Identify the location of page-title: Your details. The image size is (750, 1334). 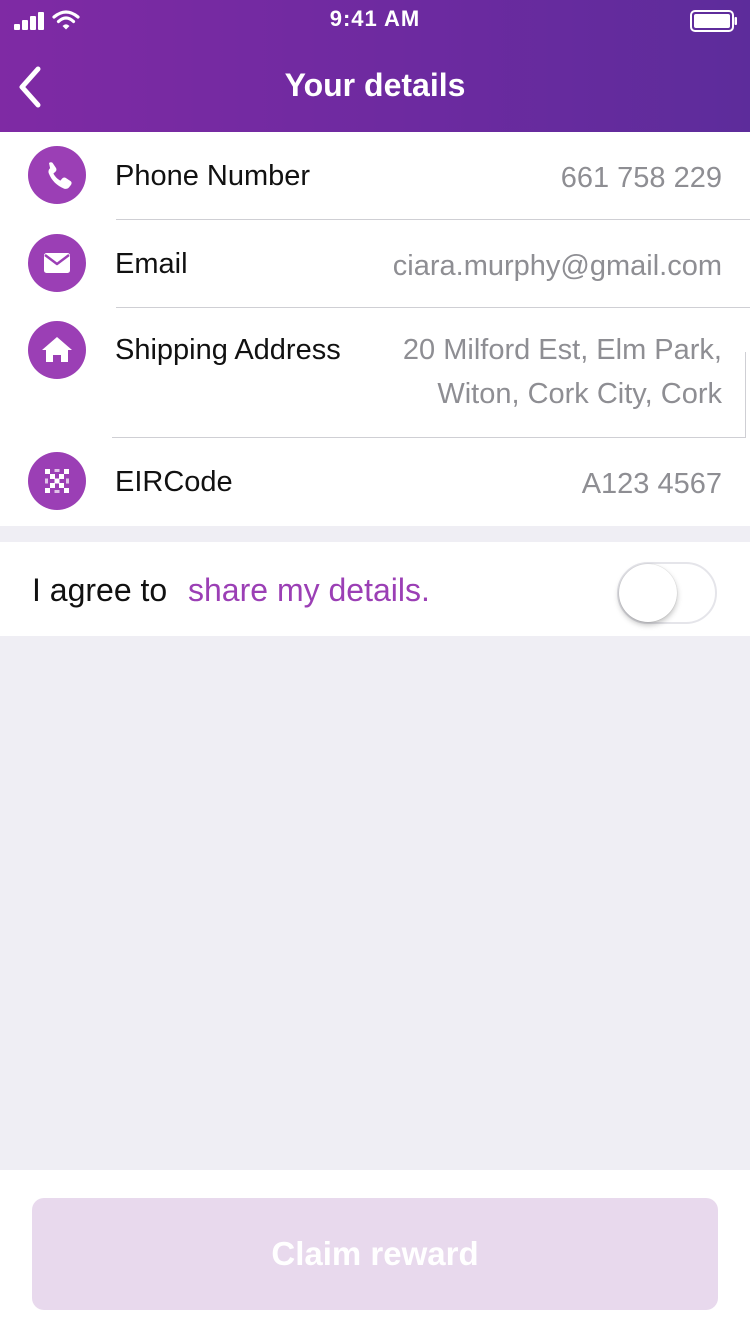
(375, 85).